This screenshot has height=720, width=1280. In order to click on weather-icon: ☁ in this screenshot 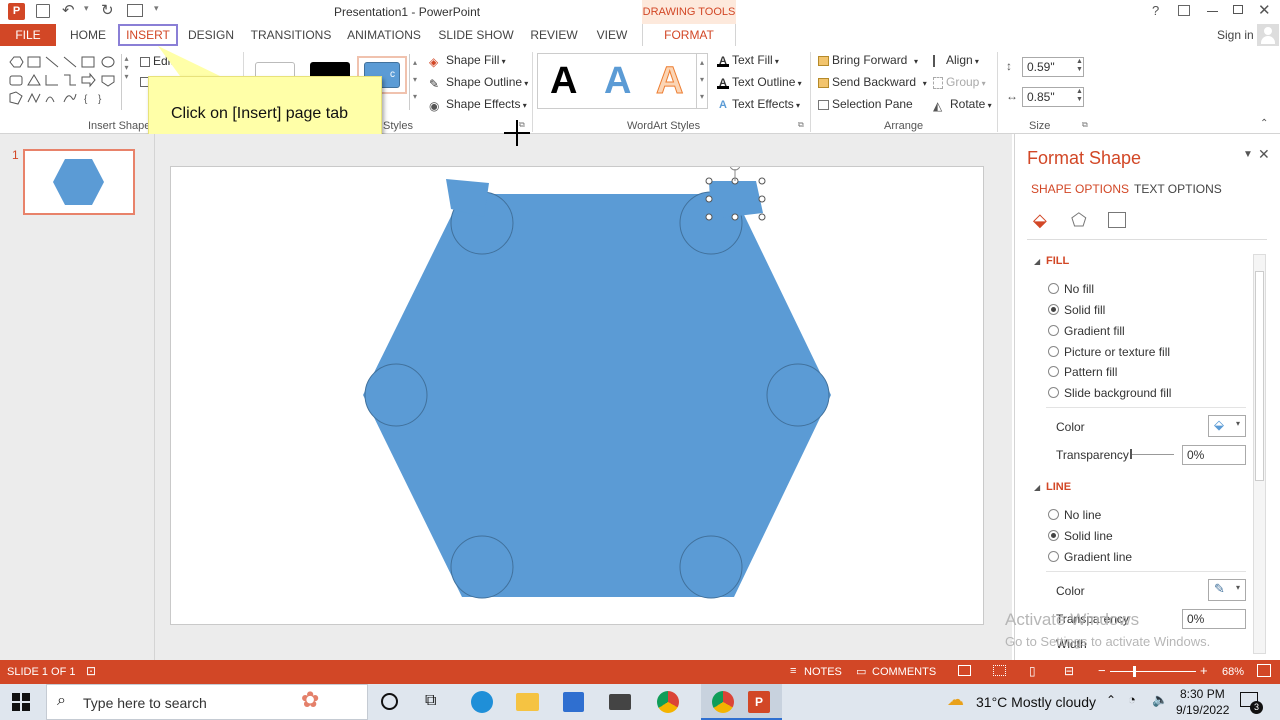, I will do `click(955, 700)`.